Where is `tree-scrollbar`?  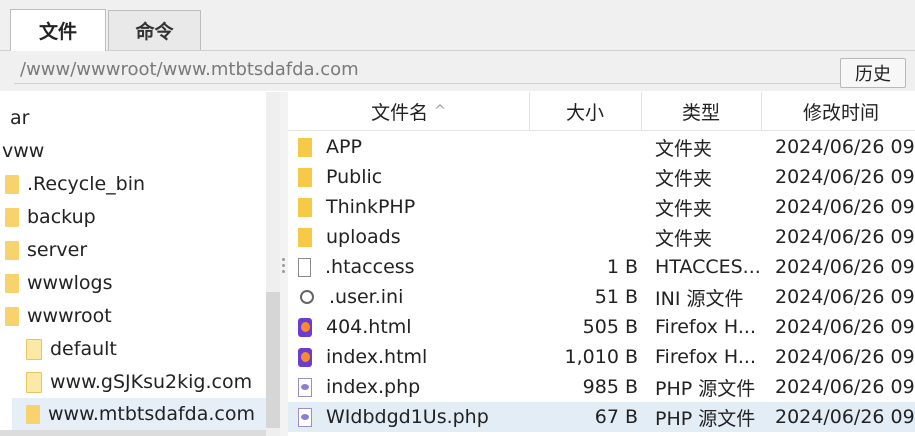
tree-scrollbar is located at coordinates (273, 264).